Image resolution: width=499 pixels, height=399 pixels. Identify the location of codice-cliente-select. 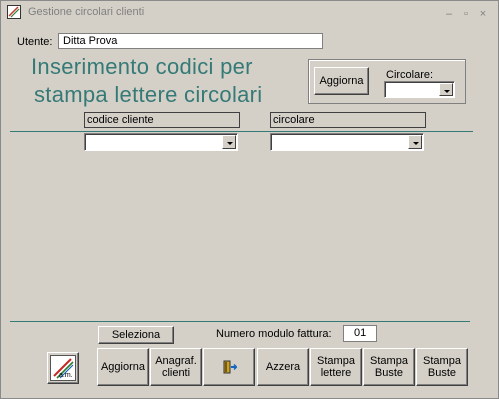
(161, 142).